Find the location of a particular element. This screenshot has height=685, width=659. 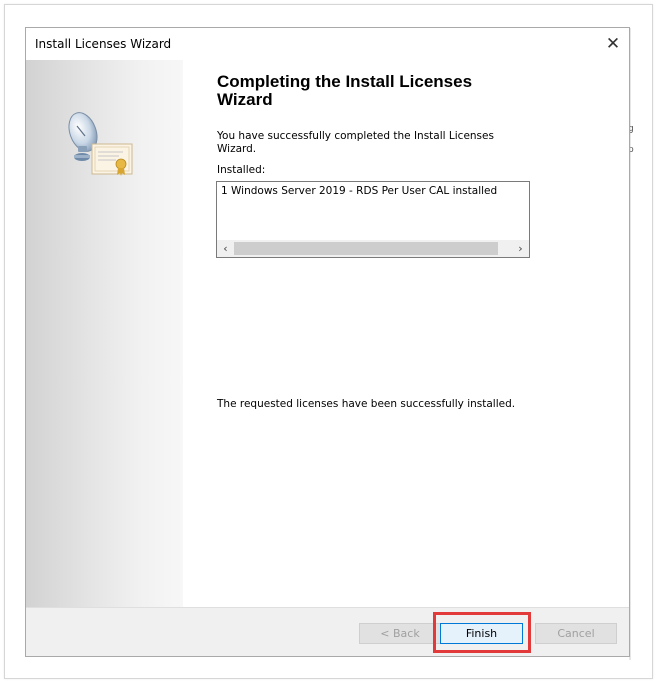

scrollbar-thumb is located at coordinates (366, 248).